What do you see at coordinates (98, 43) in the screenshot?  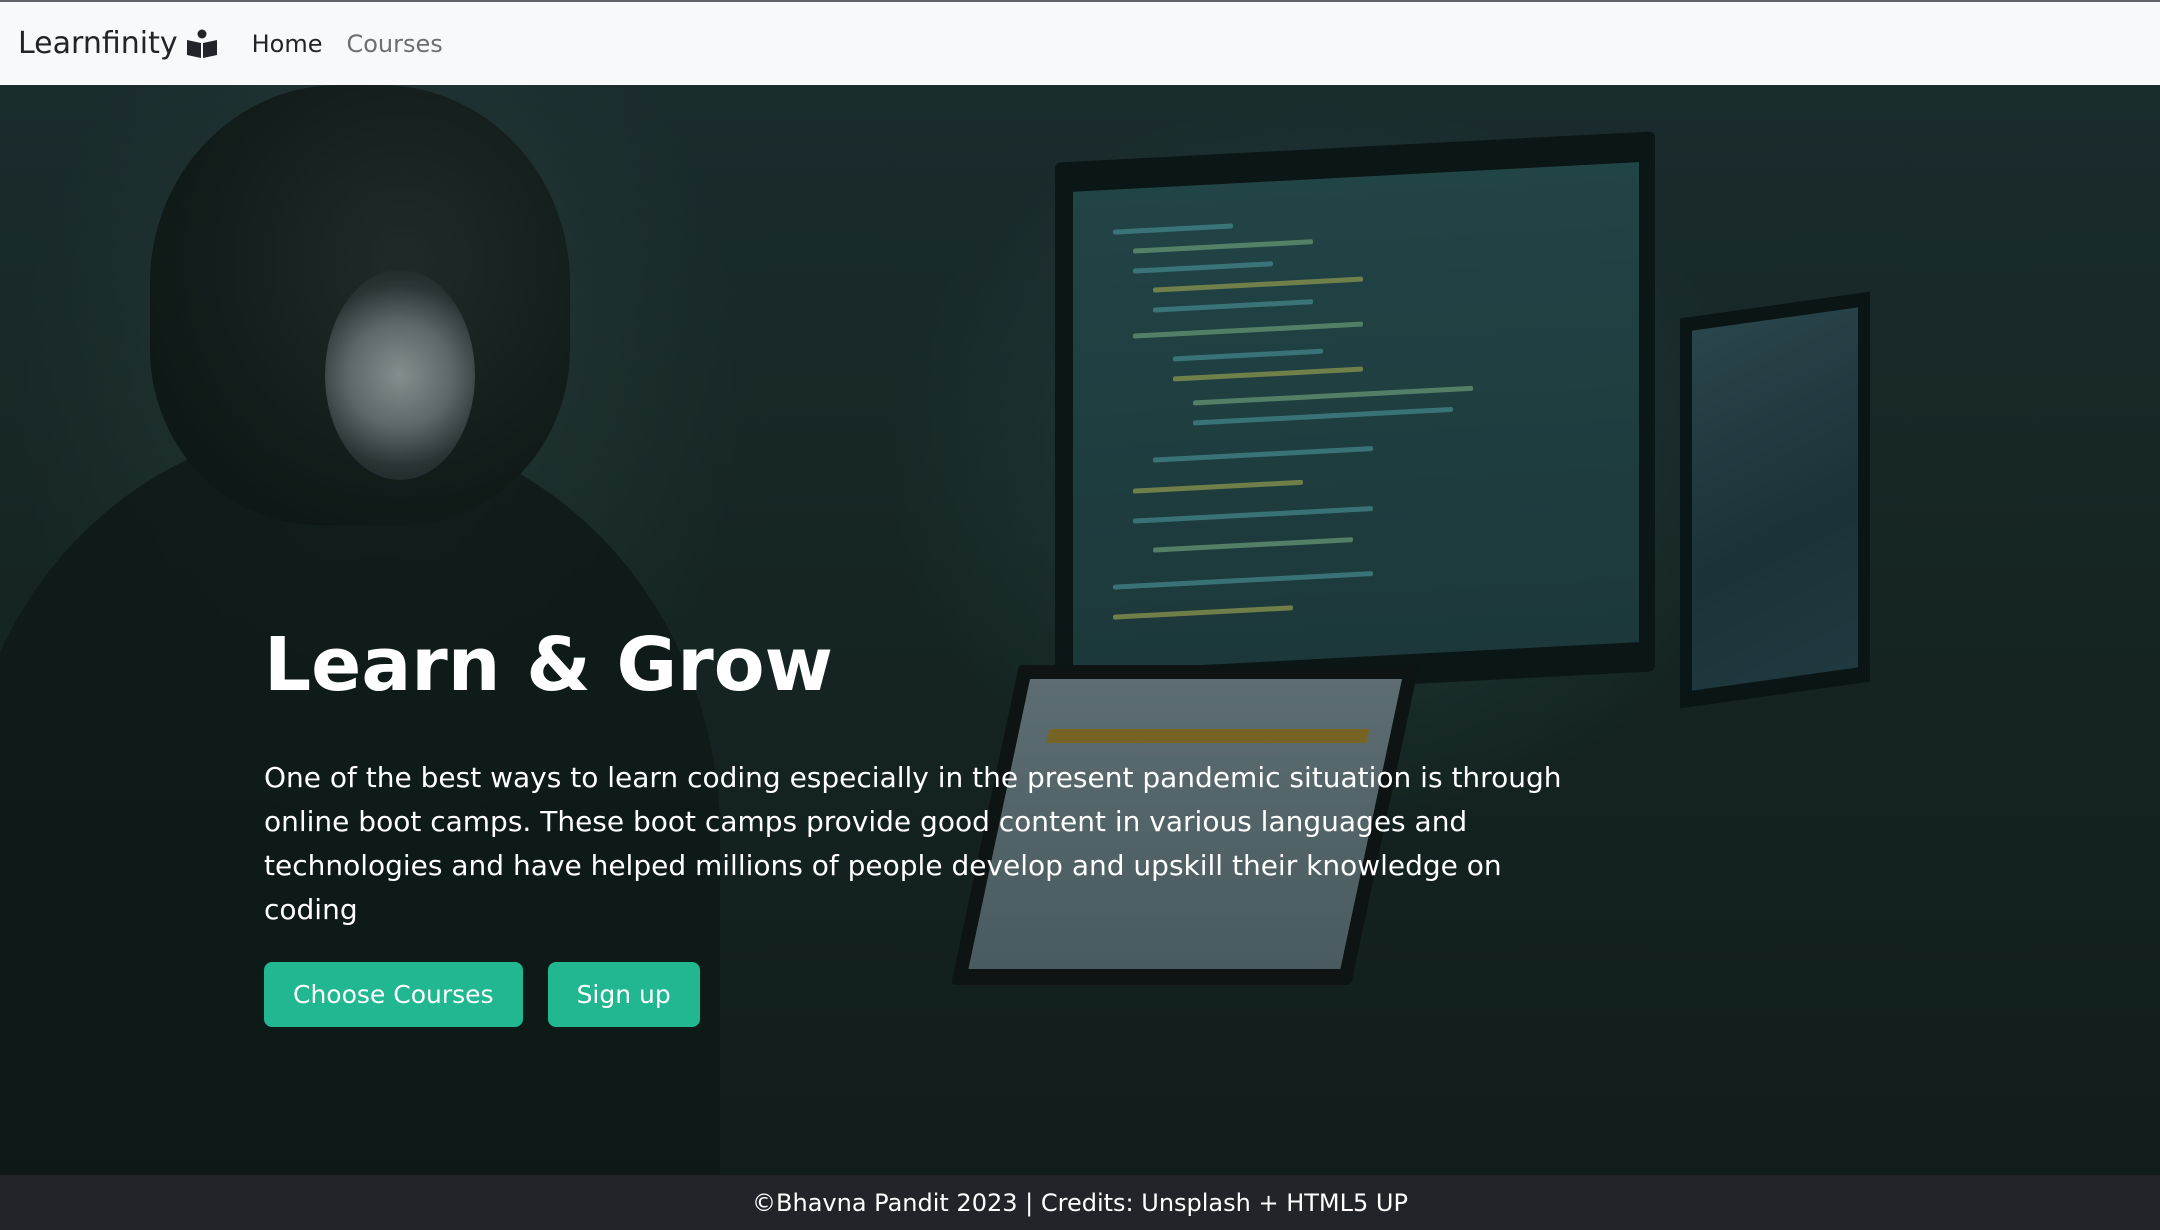 I see `brand-name: Learnfinity` at bounding box center [98, 43].